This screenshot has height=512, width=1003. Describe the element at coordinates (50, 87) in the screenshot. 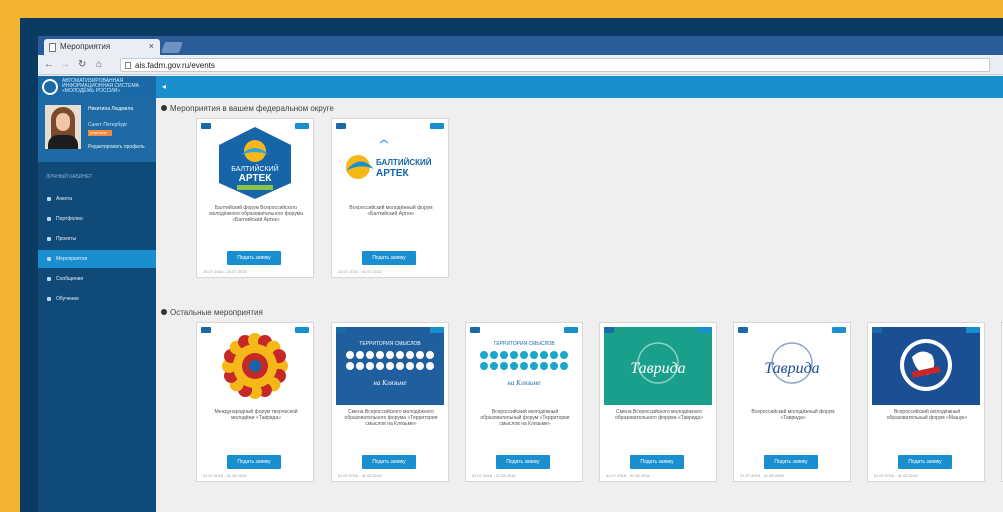

I see `logo-icon` at that location.